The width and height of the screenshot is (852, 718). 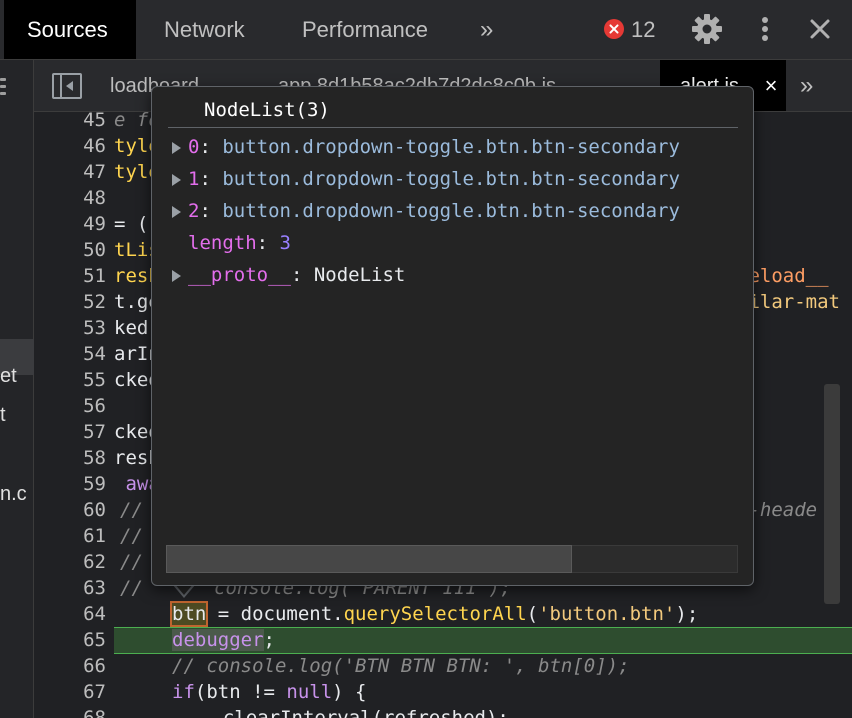 I want to click on more-file-tabs-button: », so click(x=806, y=85).